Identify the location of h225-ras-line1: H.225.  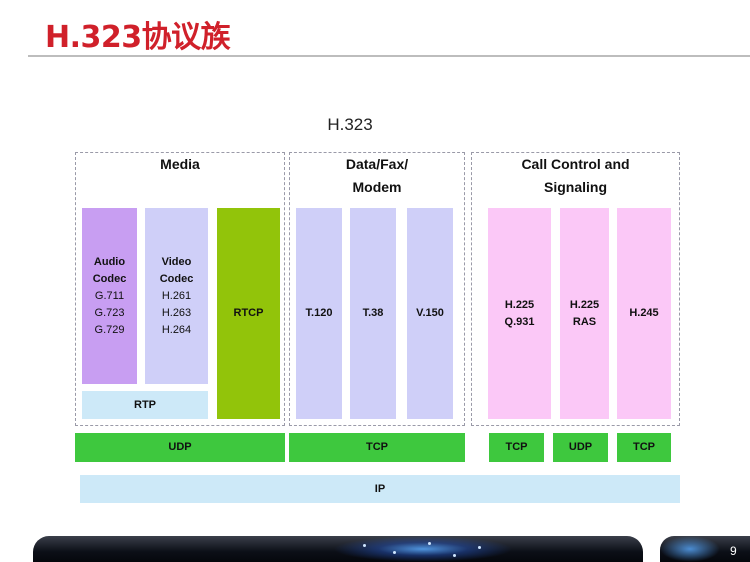
(584, 304).